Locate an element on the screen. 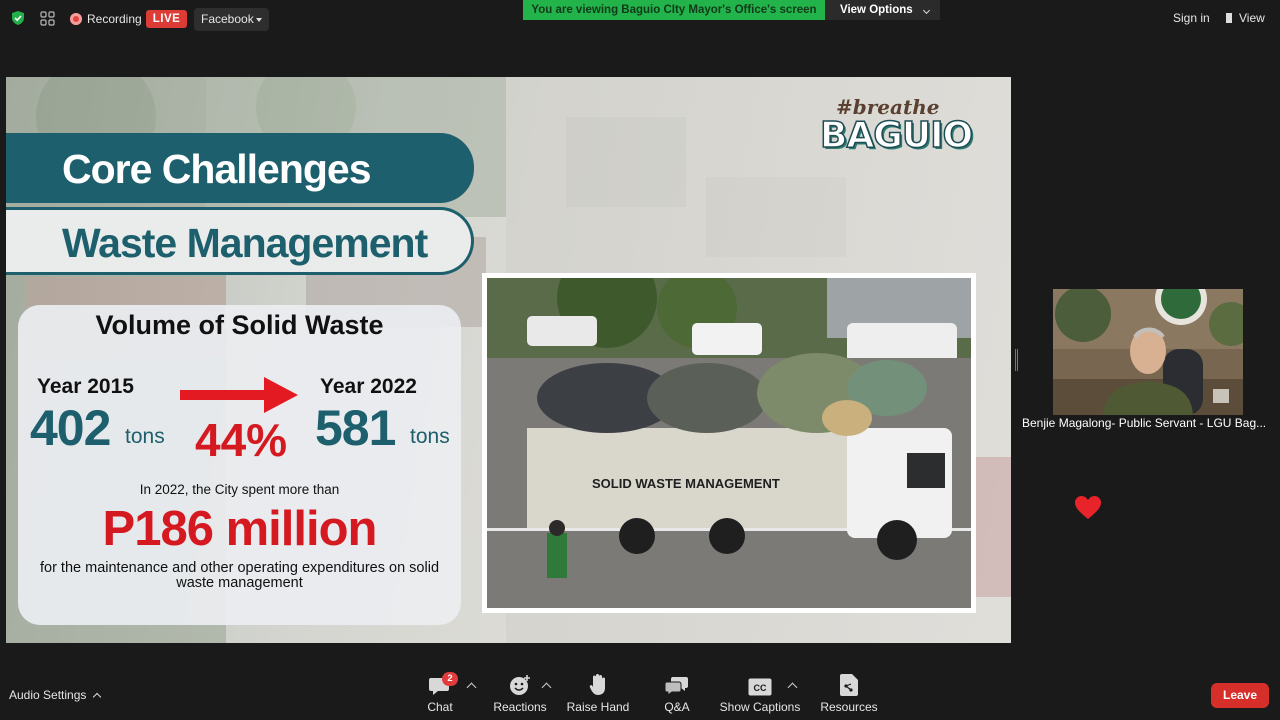 This screenshot has height=720, width=1280. leave-button: Leave is located at coordinates (1240, 695).